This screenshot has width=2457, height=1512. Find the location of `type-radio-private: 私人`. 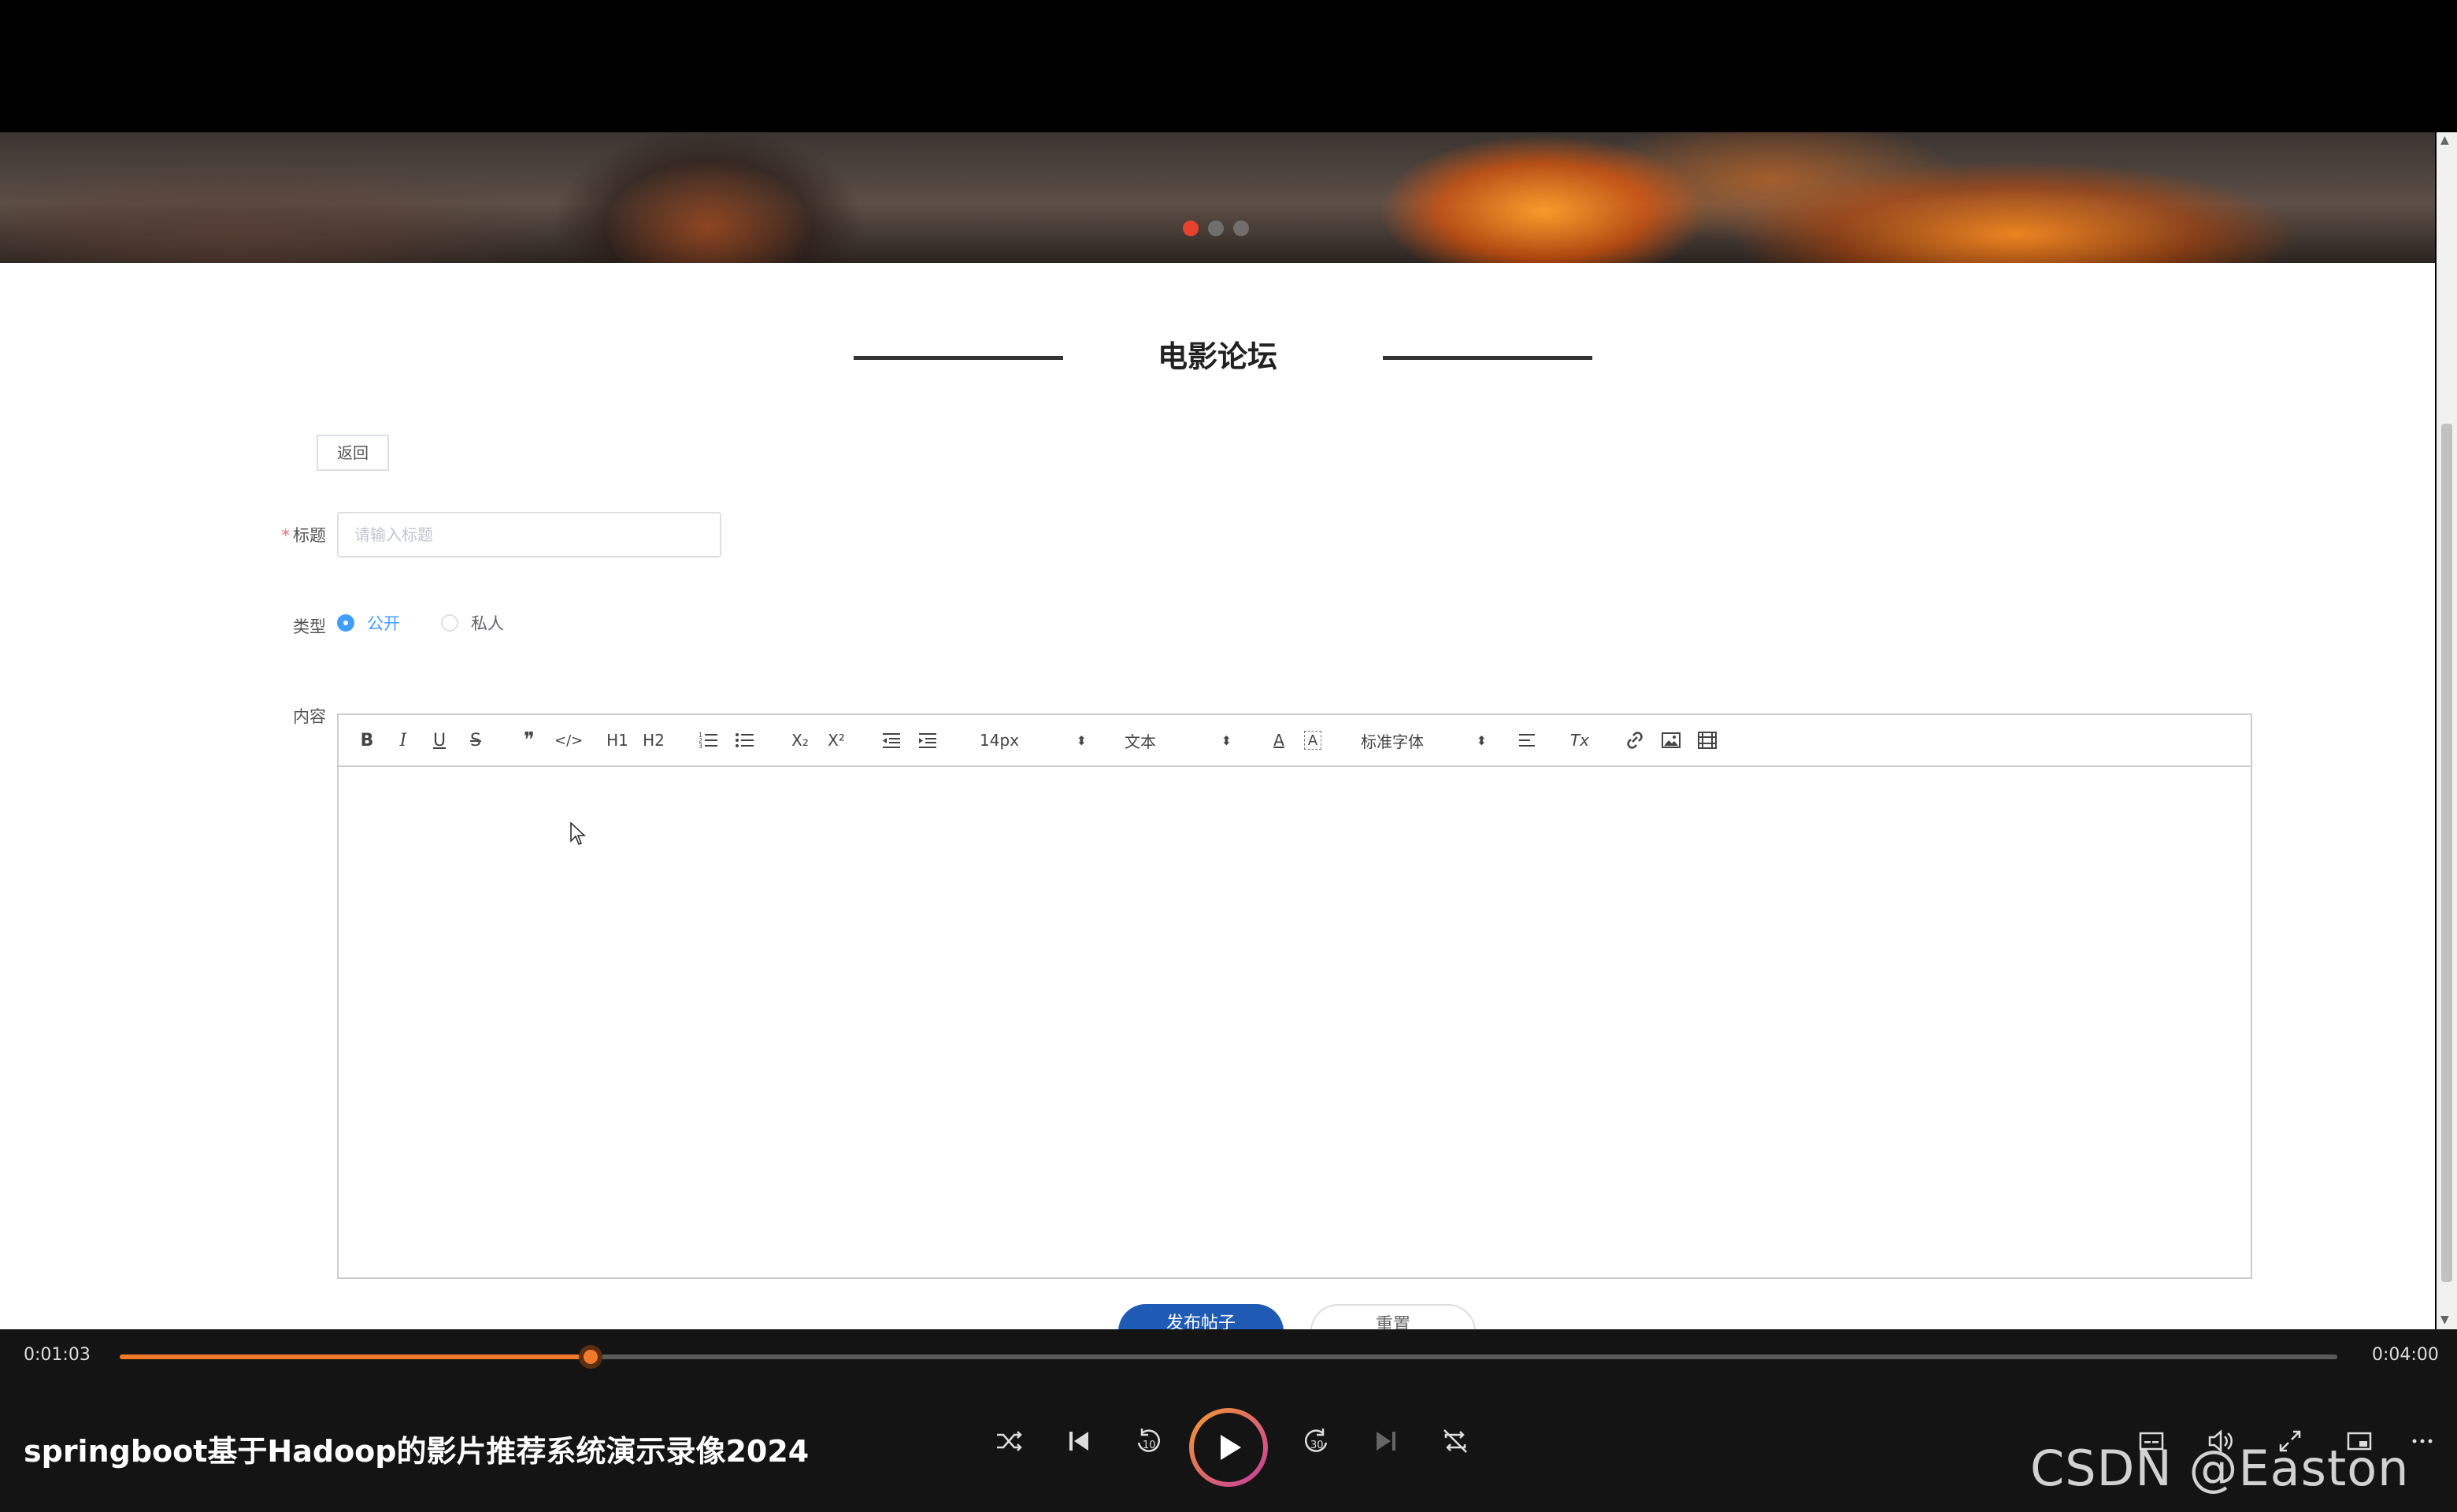

type-radio-private: 私人 is located at coordinates (472, 623).